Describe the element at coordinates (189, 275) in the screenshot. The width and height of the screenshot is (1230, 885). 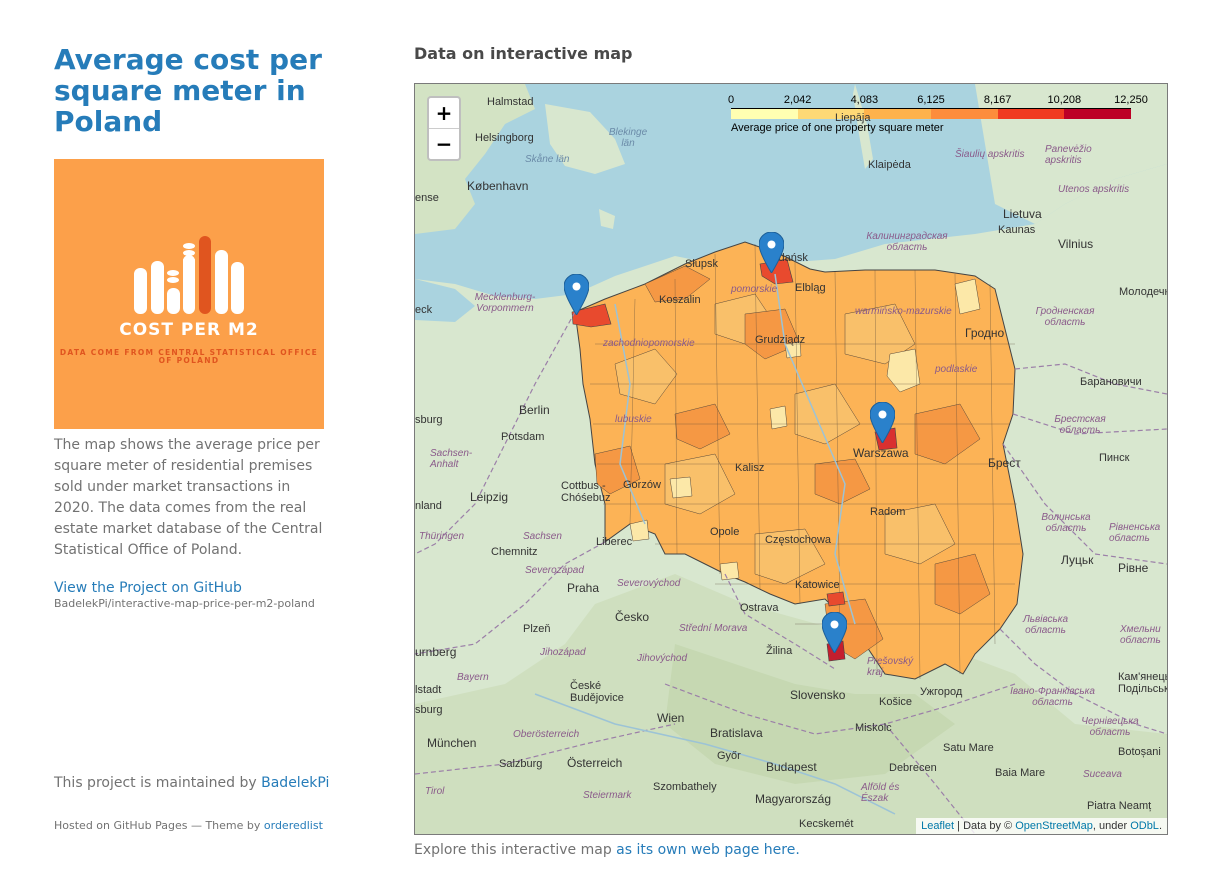
I see `logo-bars-icon` at that location.